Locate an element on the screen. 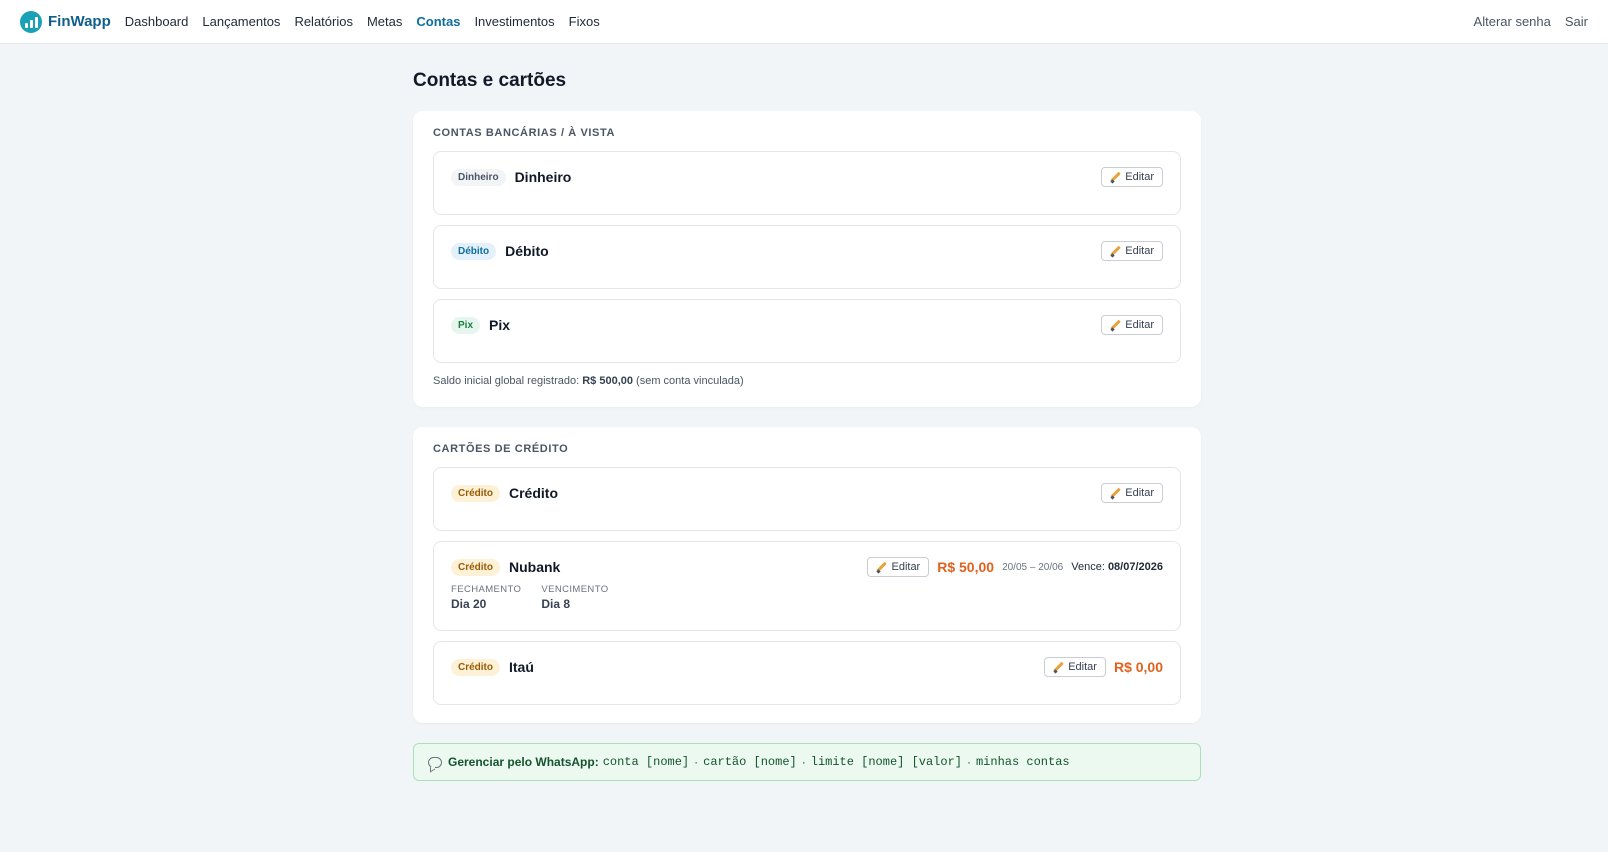 Image resolution: width=1608 pixels, height=852 pixels. change-password-link: Alterar senha is located at coordinates (1512, 21).